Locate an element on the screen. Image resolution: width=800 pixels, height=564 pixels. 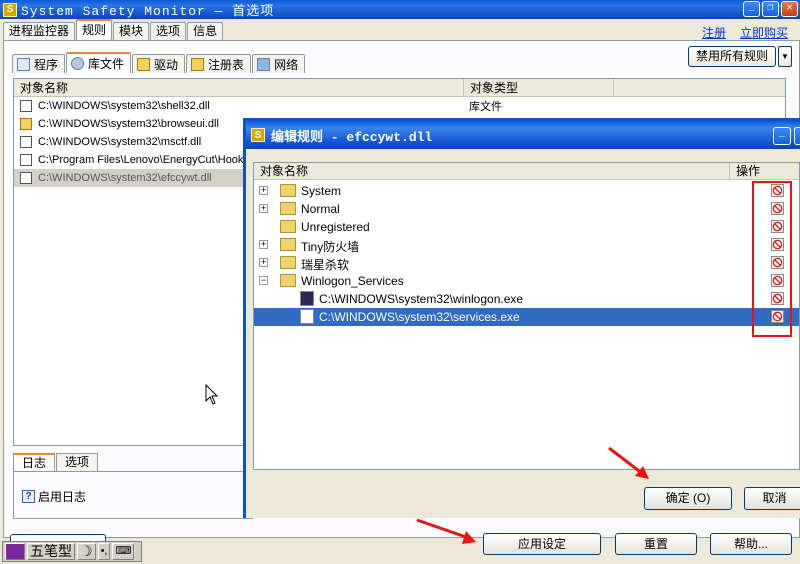
tree-row-unregistered: Unregistered is located at coordinates (526, 227).